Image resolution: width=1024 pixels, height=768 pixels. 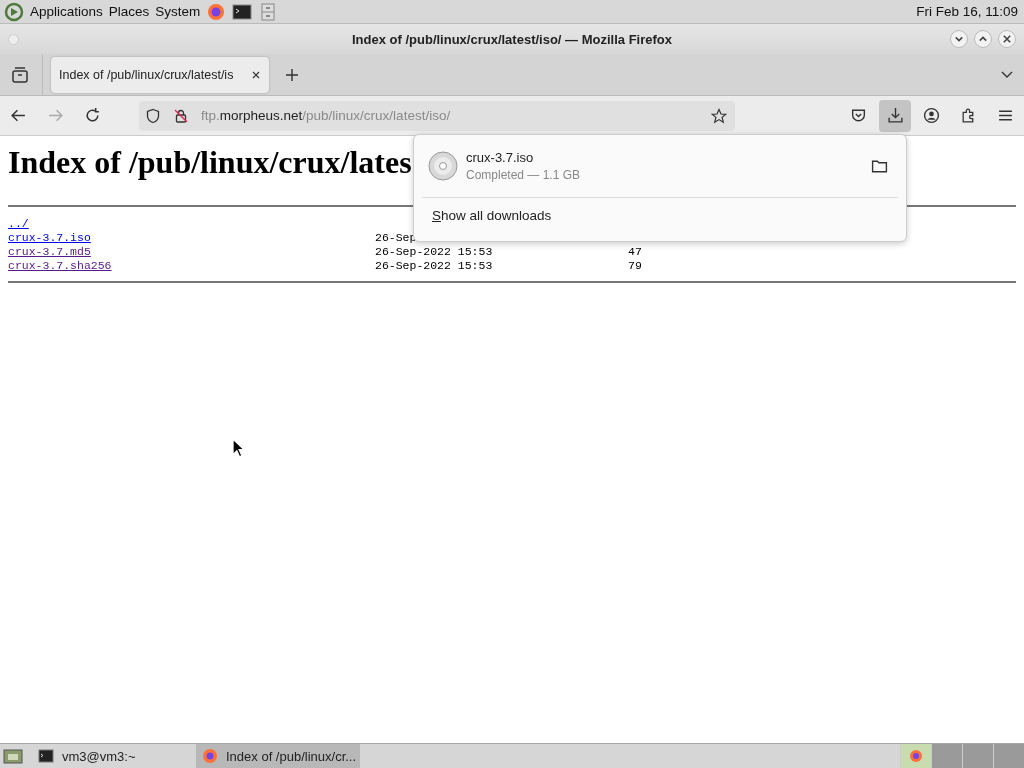 I want to click on downloads-button, so click(x=895, y=115).